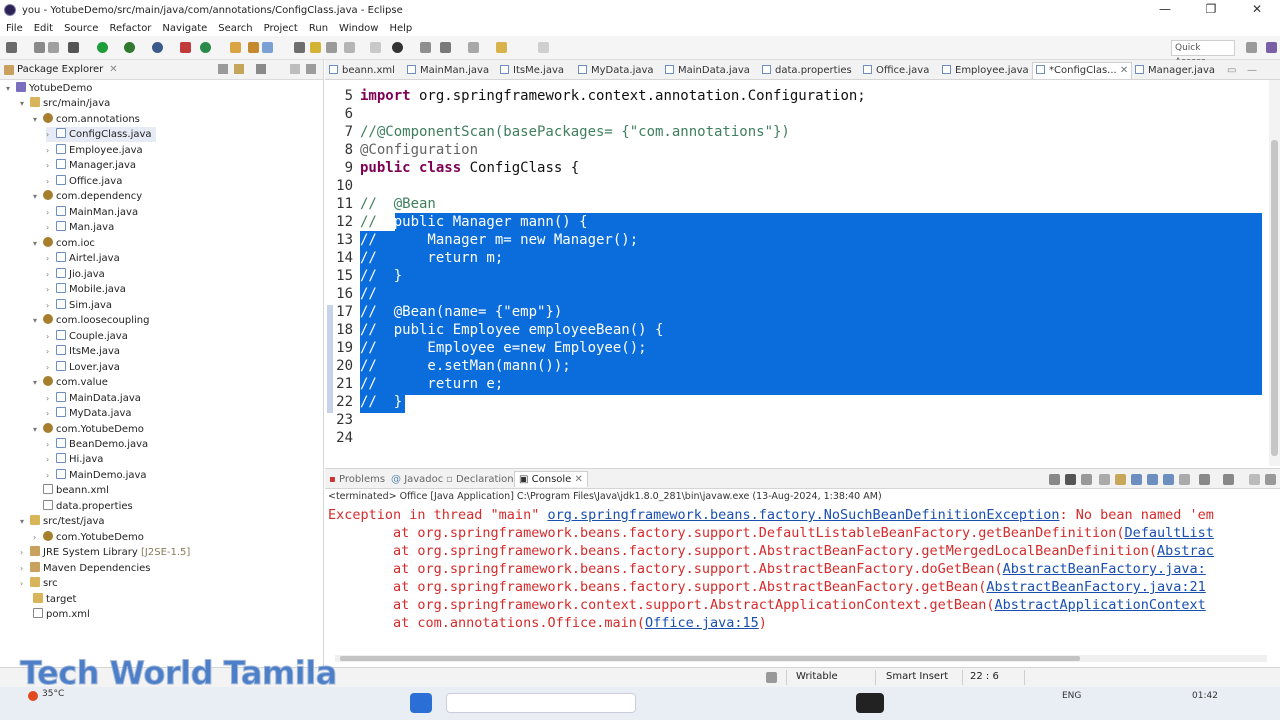 This screenshot has height=720, width=1280. Describe the element at coordinates (235, 47) in the screenshot. I see `new-package-icon` at that location.